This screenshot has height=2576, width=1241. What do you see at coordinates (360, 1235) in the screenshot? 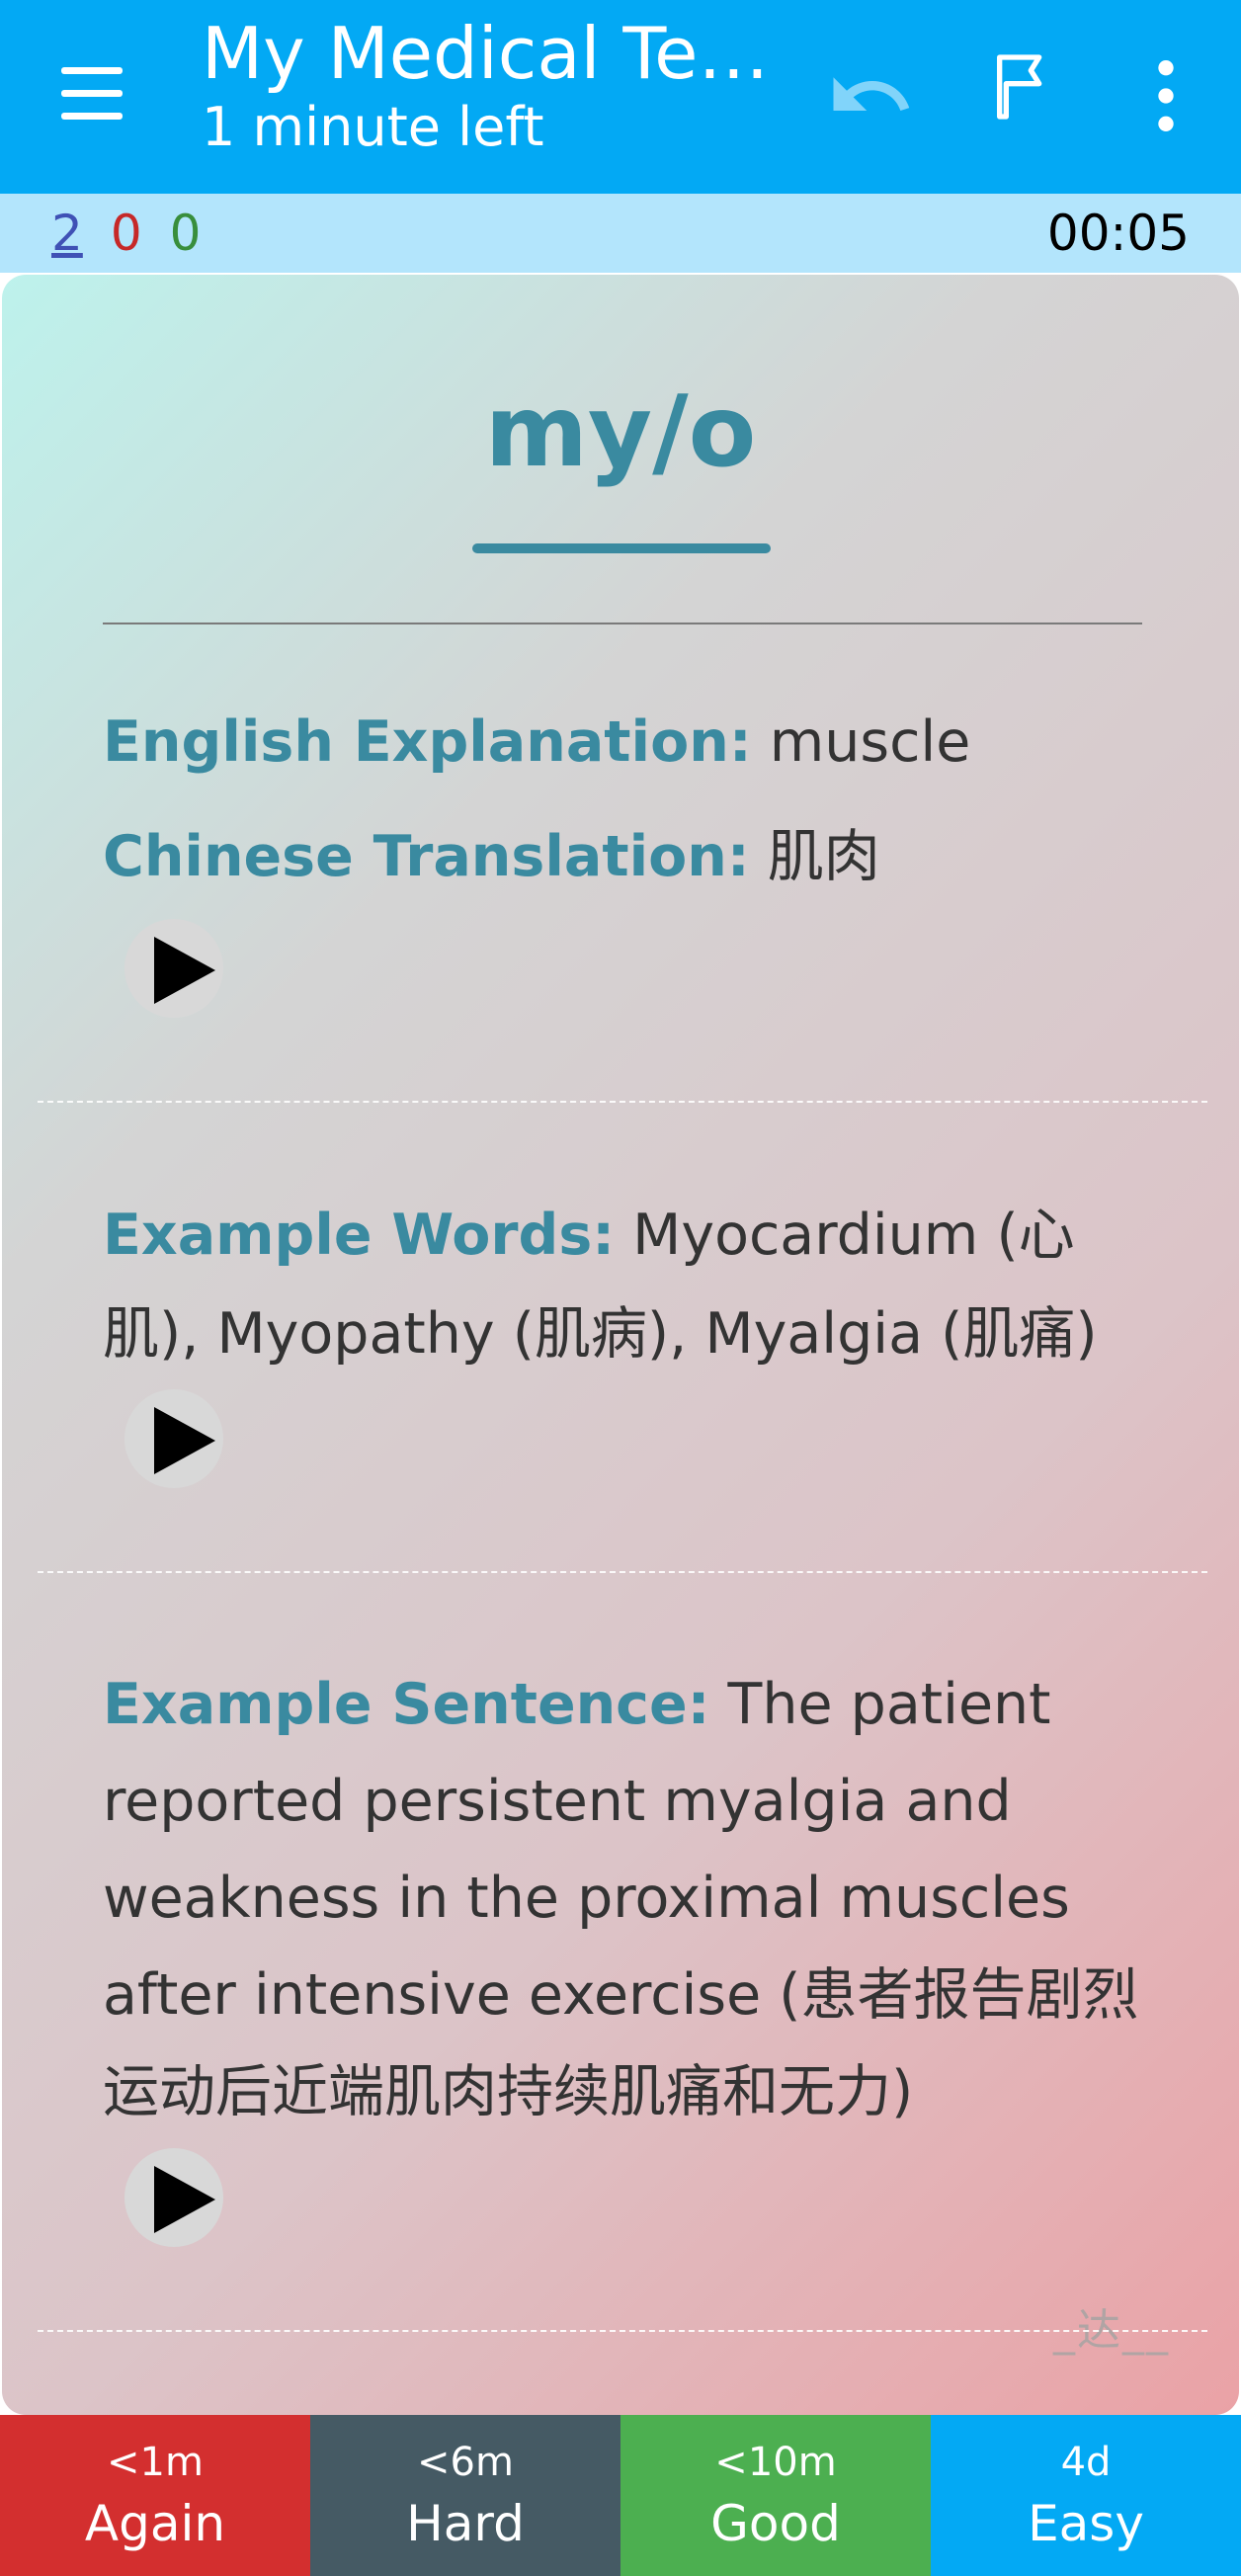
I see `example-words-label: Example Words:` at bounding box center [360, 1235].